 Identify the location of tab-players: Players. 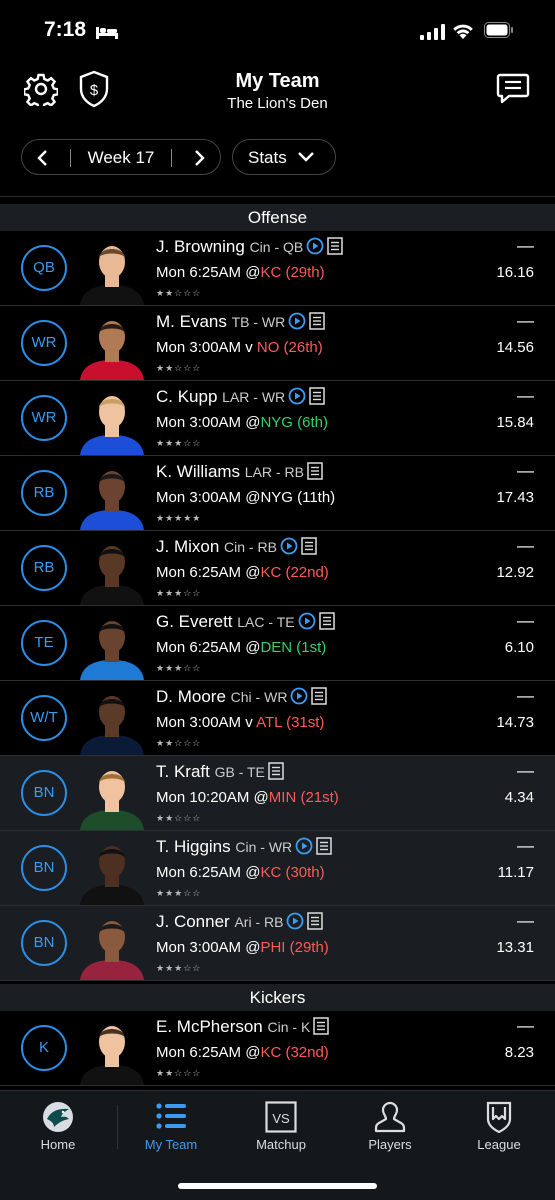
(390, 1126).